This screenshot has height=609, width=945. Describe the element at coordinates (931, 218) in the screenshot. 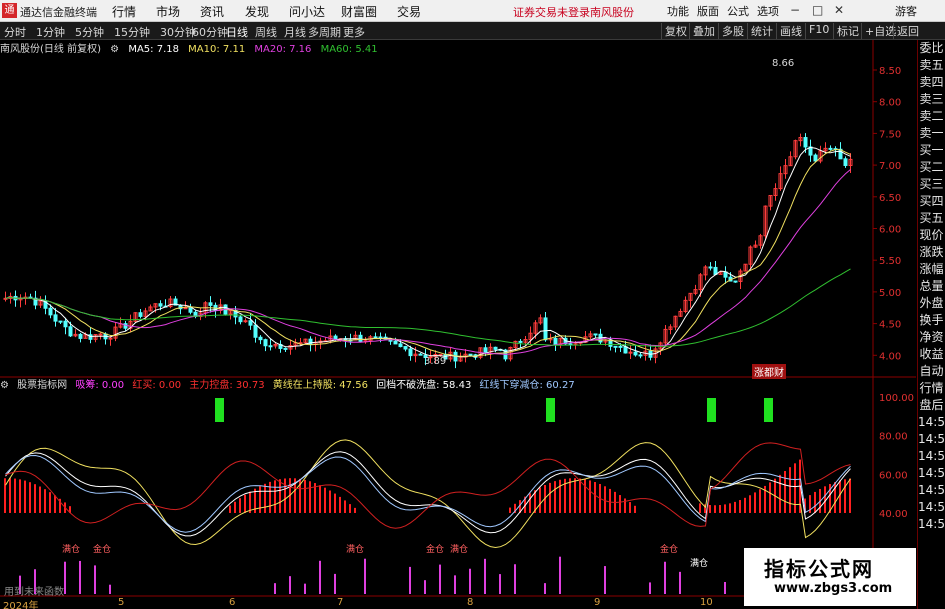

I see `side-panel-item: 买五` at that location.